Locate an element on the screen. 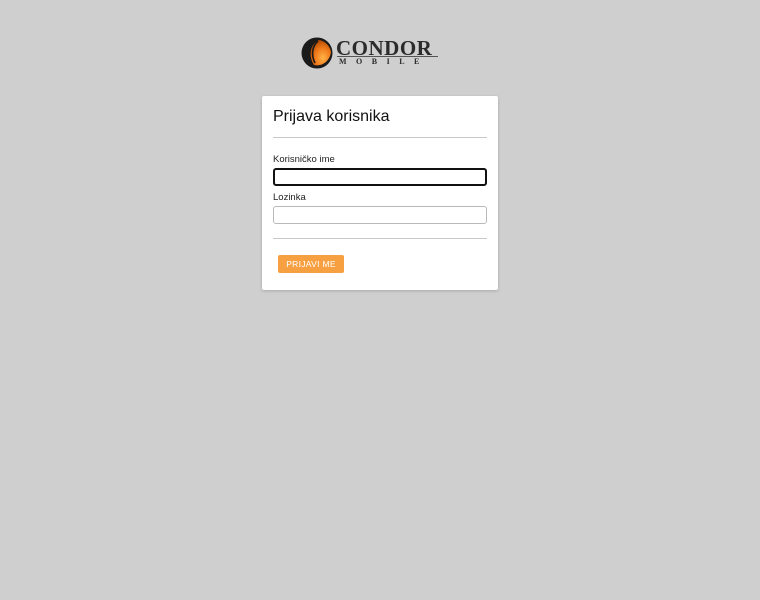  username-input is located at coordinates (380, 177).